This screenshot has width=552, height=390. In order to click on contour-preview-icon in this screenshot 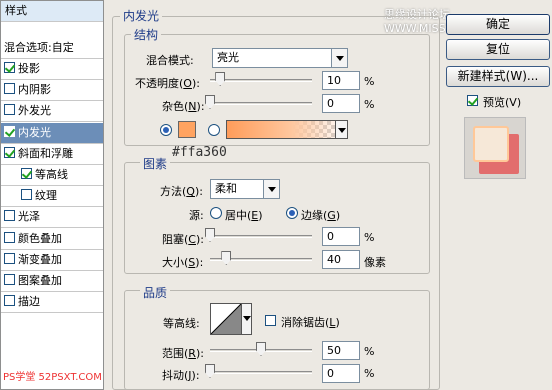, I will do `click(226, 319)`.